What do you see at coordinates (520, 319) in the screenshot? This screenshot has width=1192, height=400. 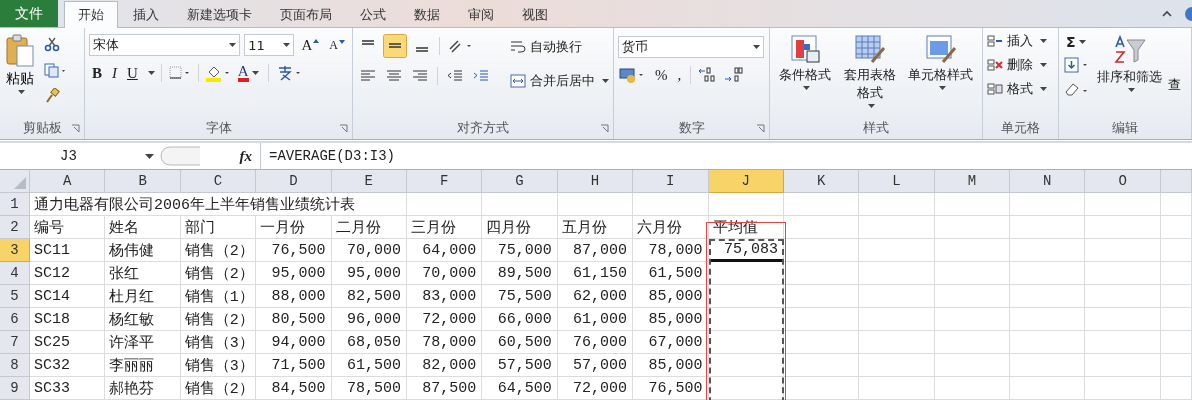 I see `table-cell: 66,000` at bounding box center [520, 319].